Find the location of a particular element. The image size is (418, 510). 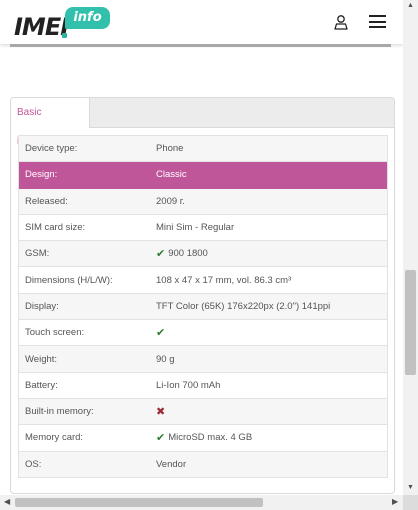

tab-basic-information: Basic information is located at coordinates (50, 122).